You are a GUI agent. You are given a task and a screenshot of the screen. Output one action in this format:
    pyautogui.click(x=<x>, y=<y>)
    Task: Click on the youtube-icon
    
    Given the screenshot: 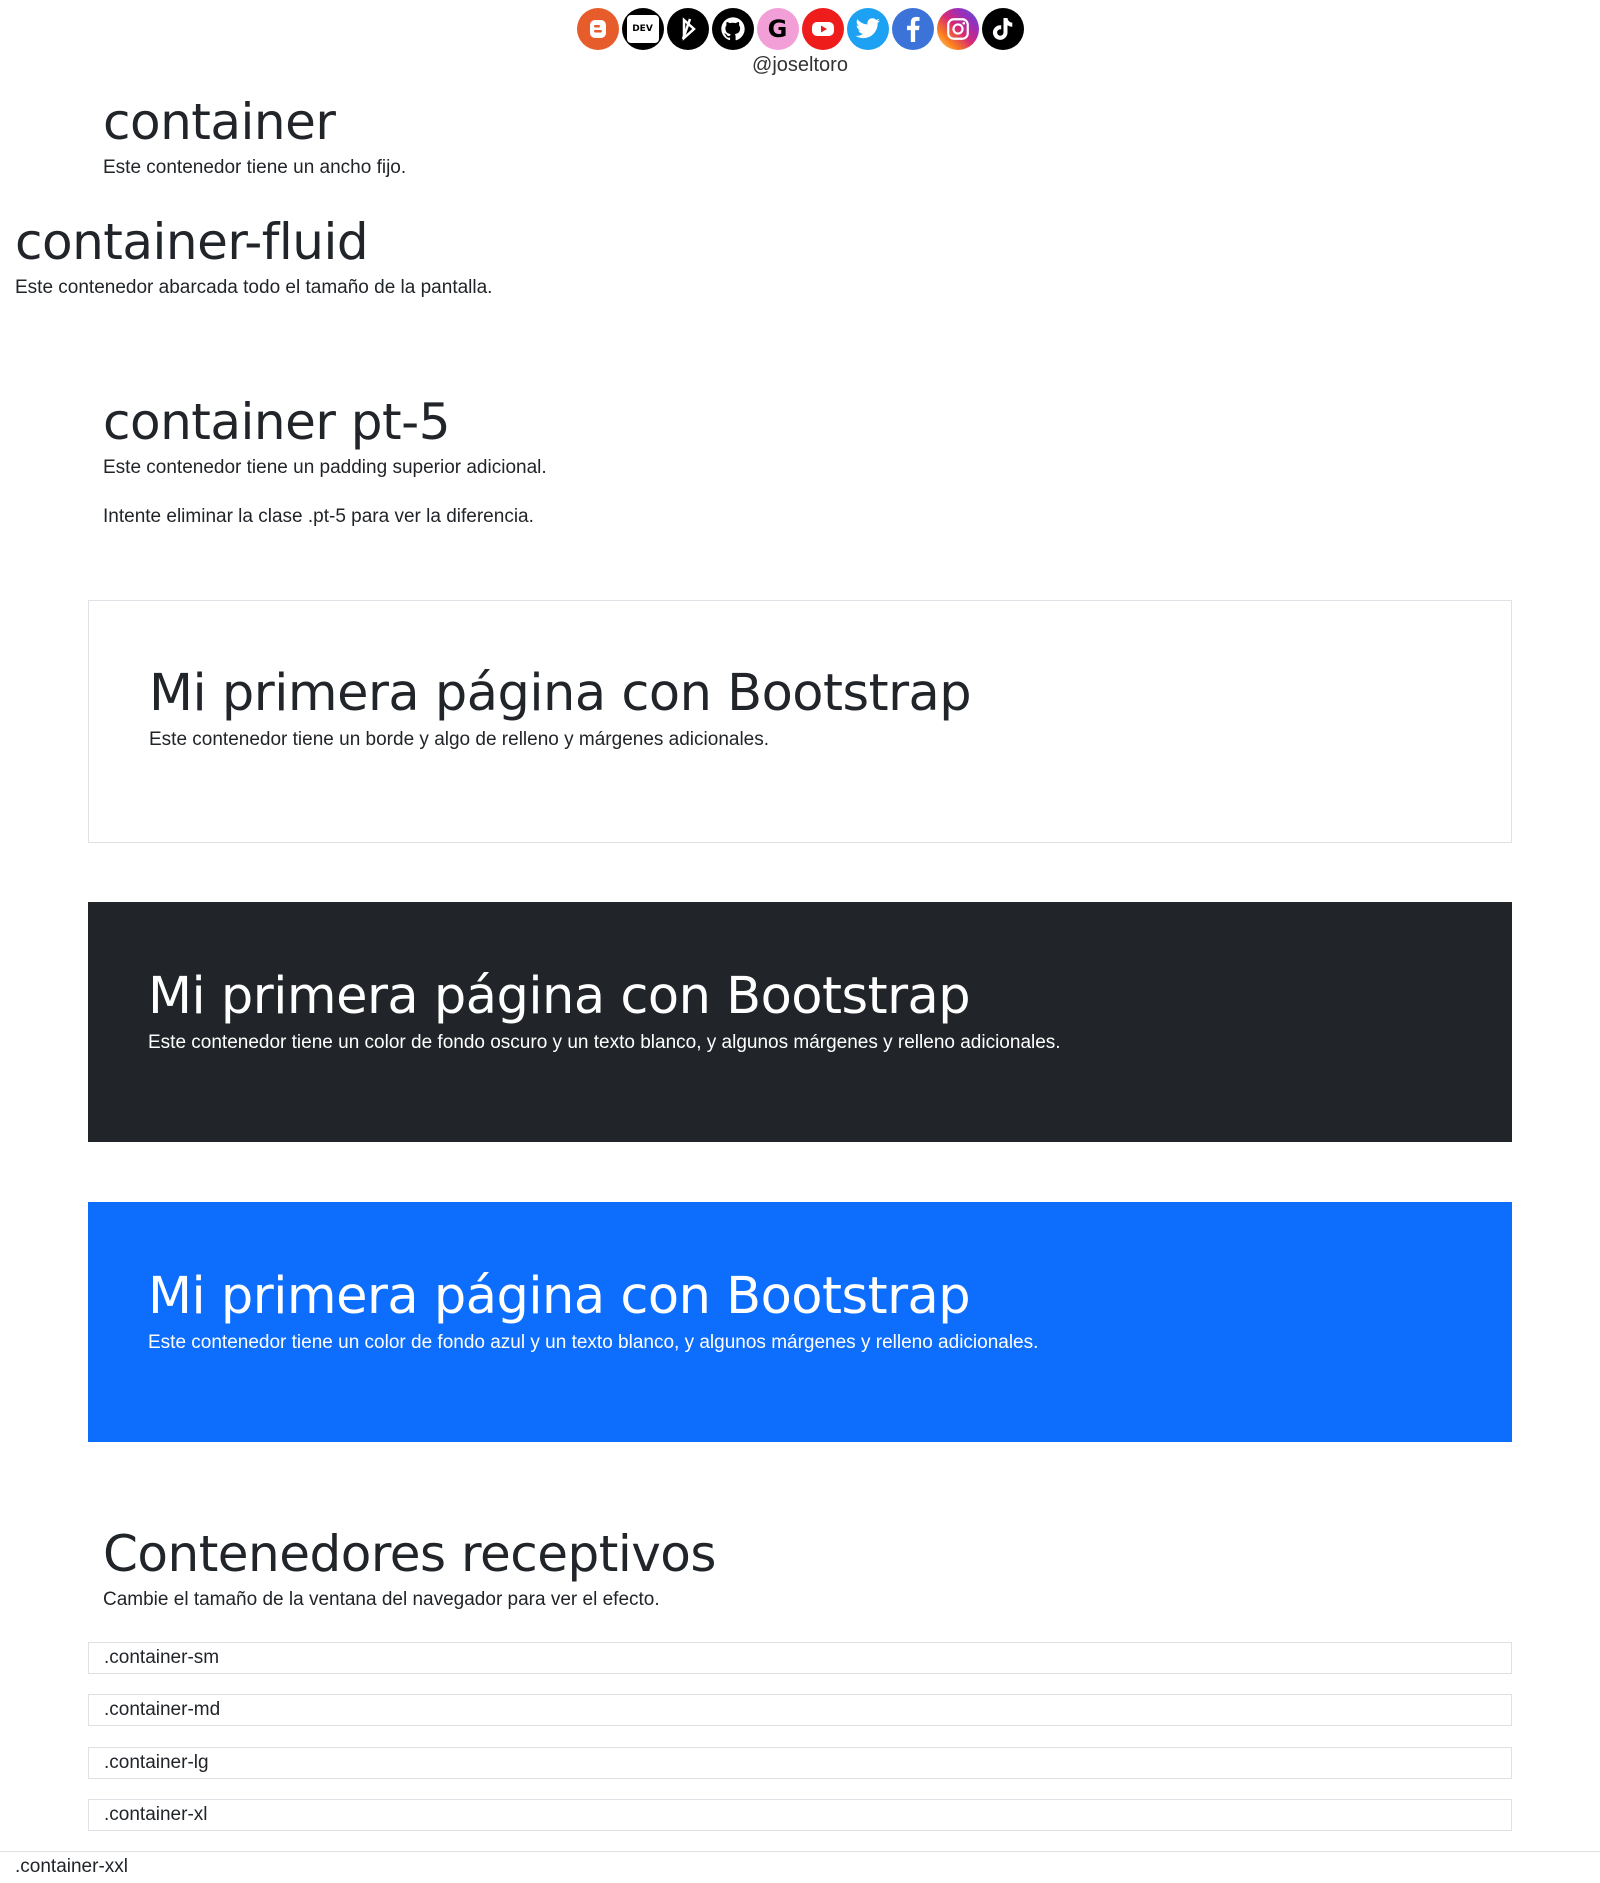 What is the action you would take?
    pyautogui.click(x=822, y=29)
    